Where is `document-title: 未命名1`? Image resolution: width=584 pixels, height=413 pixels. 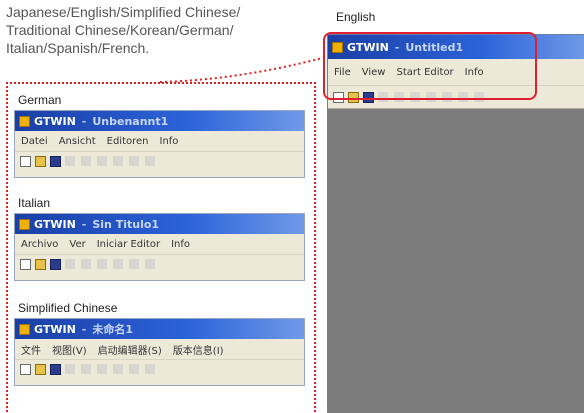
document-title: 未命名1 is located at coordinates (113, 329).